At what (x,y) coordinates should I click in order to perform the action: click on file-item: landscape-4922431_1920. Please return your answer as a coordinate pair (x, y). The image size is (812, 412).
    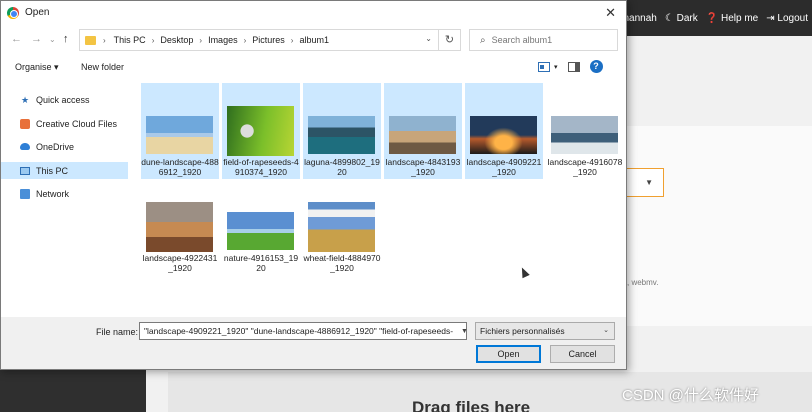
    Looking at the image, I should click on (180, 227).